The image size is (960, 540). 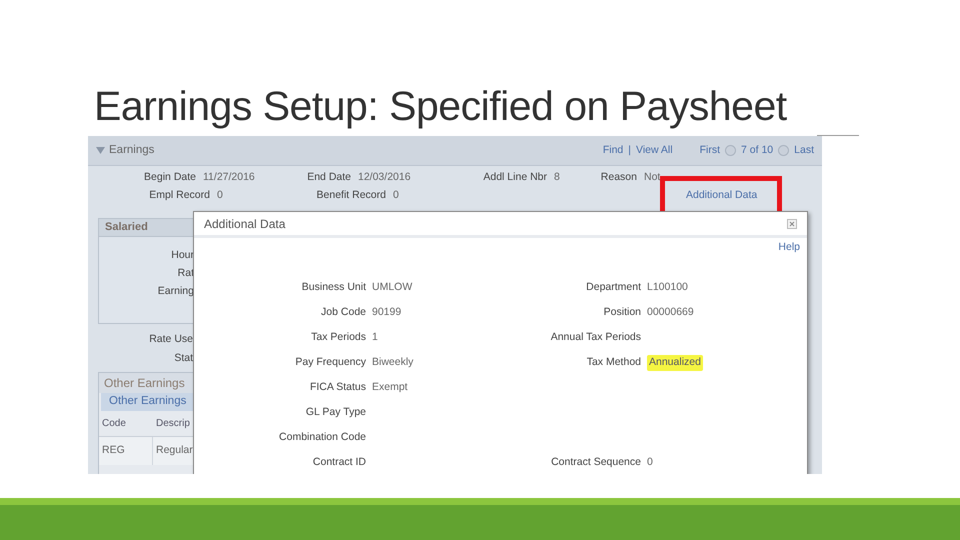 What do you see at coordinates (613, 288) in the screenshot?
I see `field-label: Department` at bounding box center [613, 288].